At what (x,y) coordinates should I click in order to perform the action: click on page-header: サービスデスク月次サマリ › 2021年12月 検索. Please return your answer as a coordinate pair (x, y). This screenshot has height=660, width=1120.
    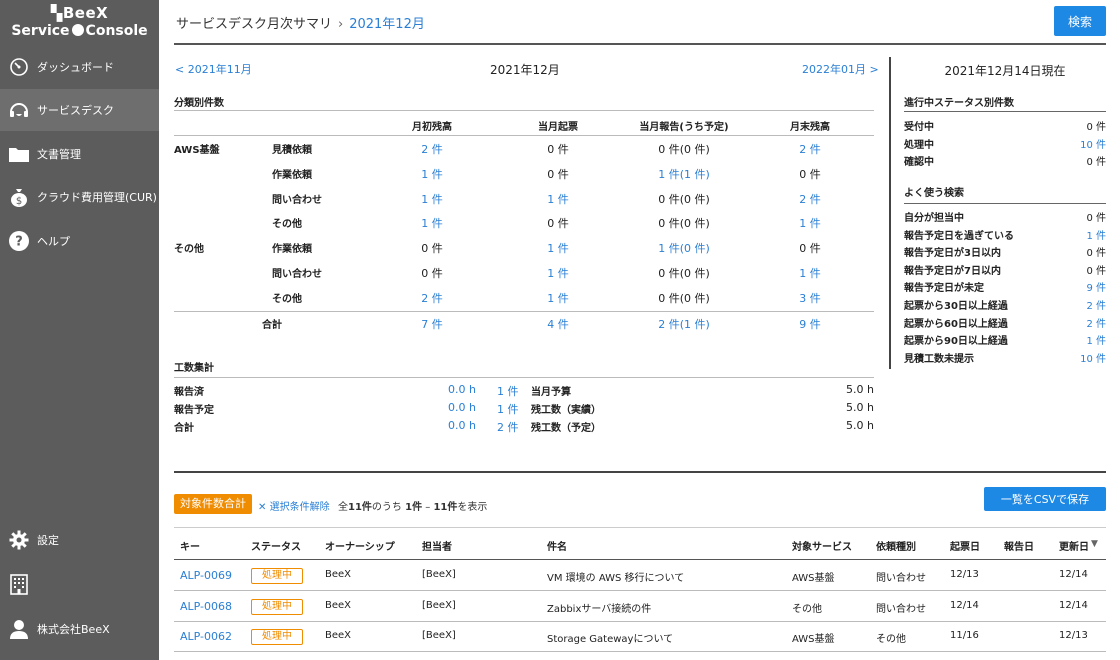
    Looking at the image, I should click on (640, 22).